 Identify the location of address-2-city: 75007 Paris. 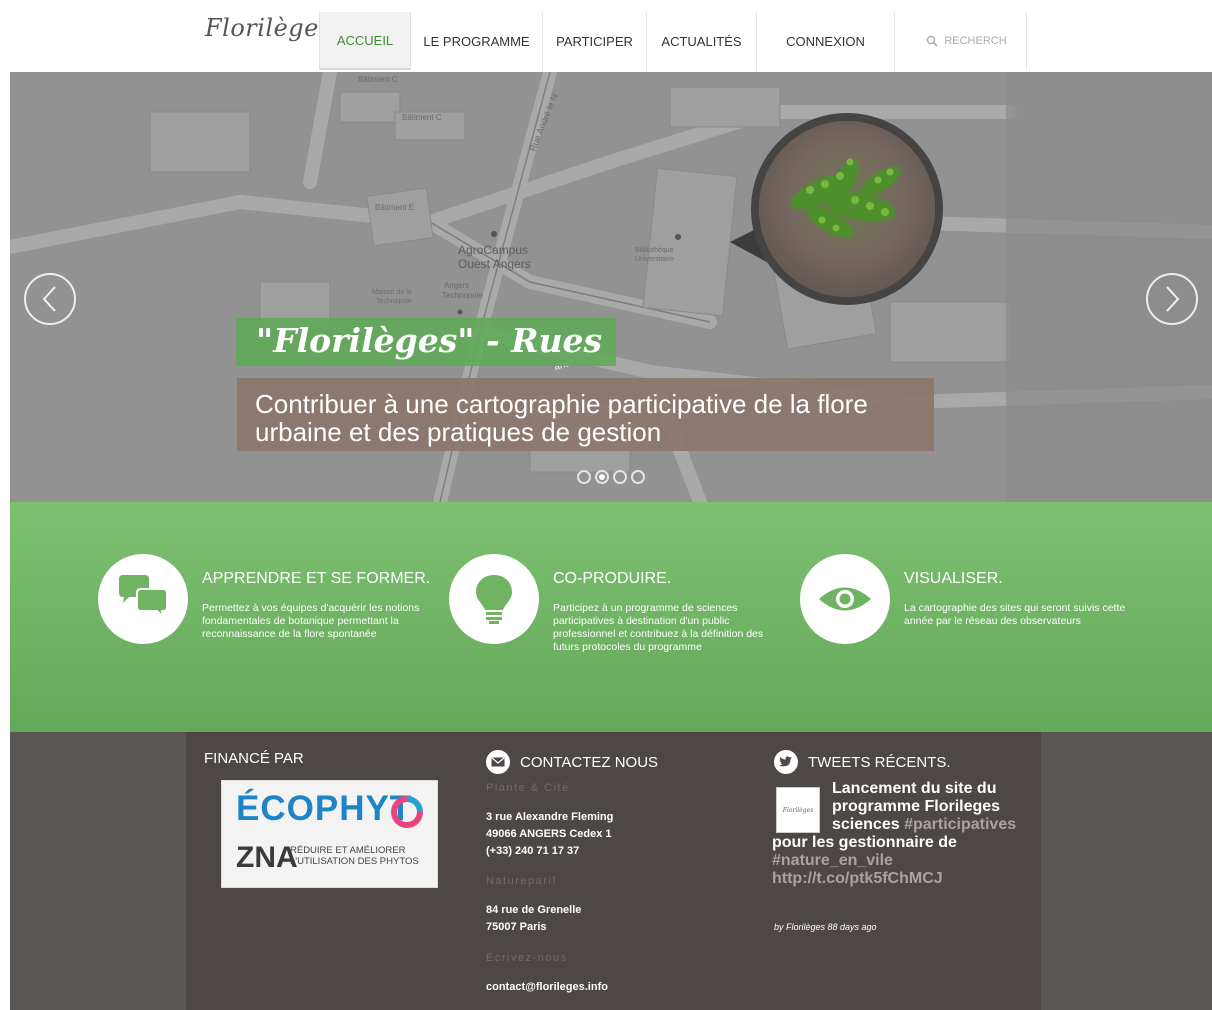
(516, 927).